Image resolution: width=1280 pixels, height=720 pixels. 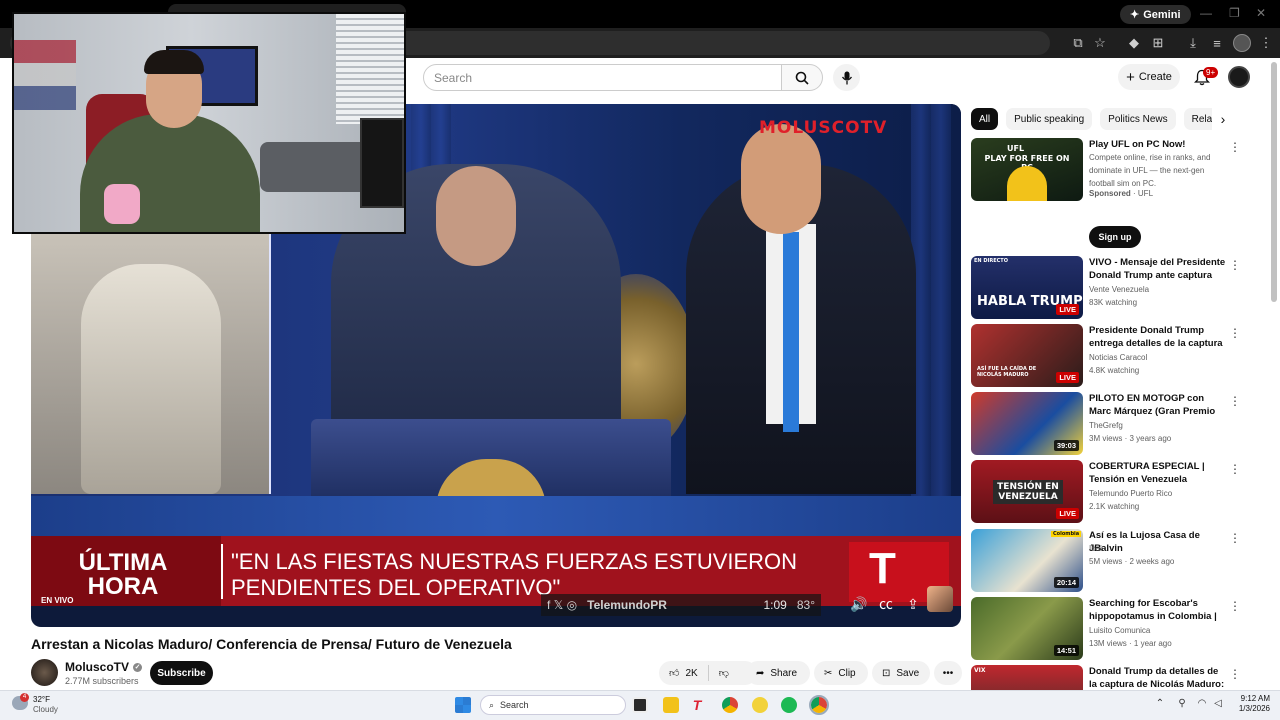 I want to click on rec-thumbnail: 39:03, so click(x=1027, y=423).